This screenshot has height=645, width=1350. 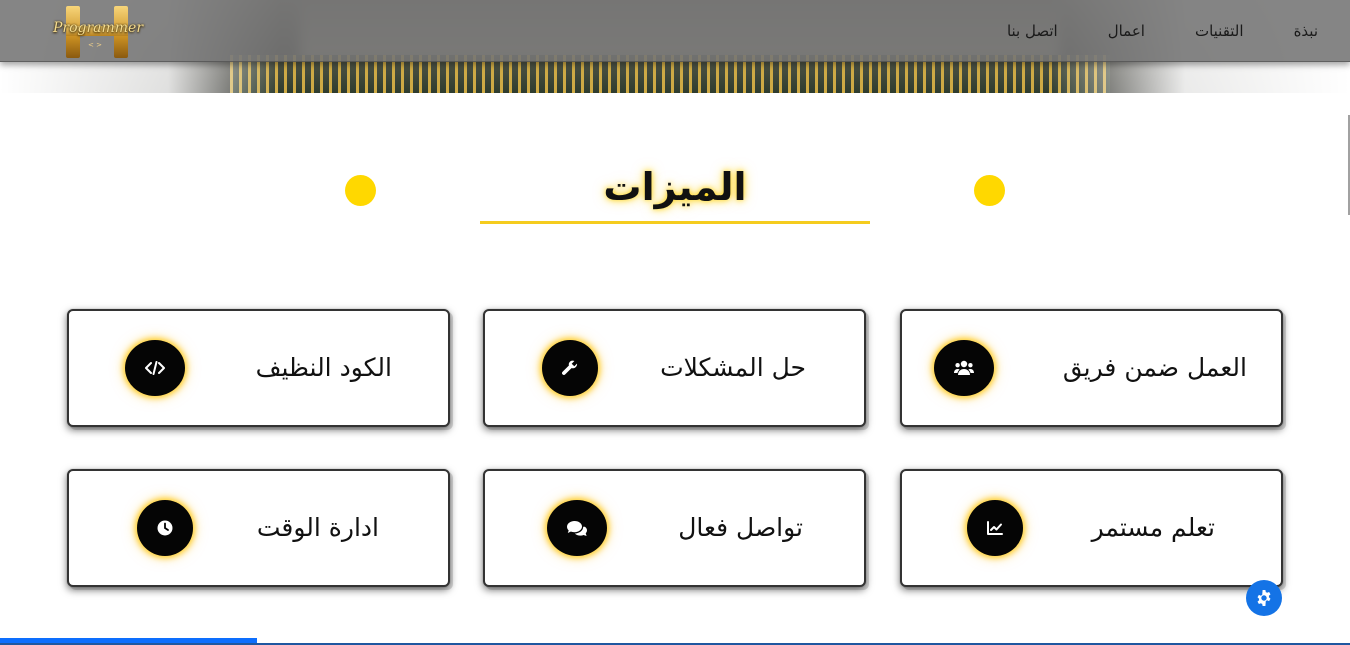 What do you see at coordinates (165, 528) in the screenshot?
I see `clock-icon` at bounding box center [165, 528].